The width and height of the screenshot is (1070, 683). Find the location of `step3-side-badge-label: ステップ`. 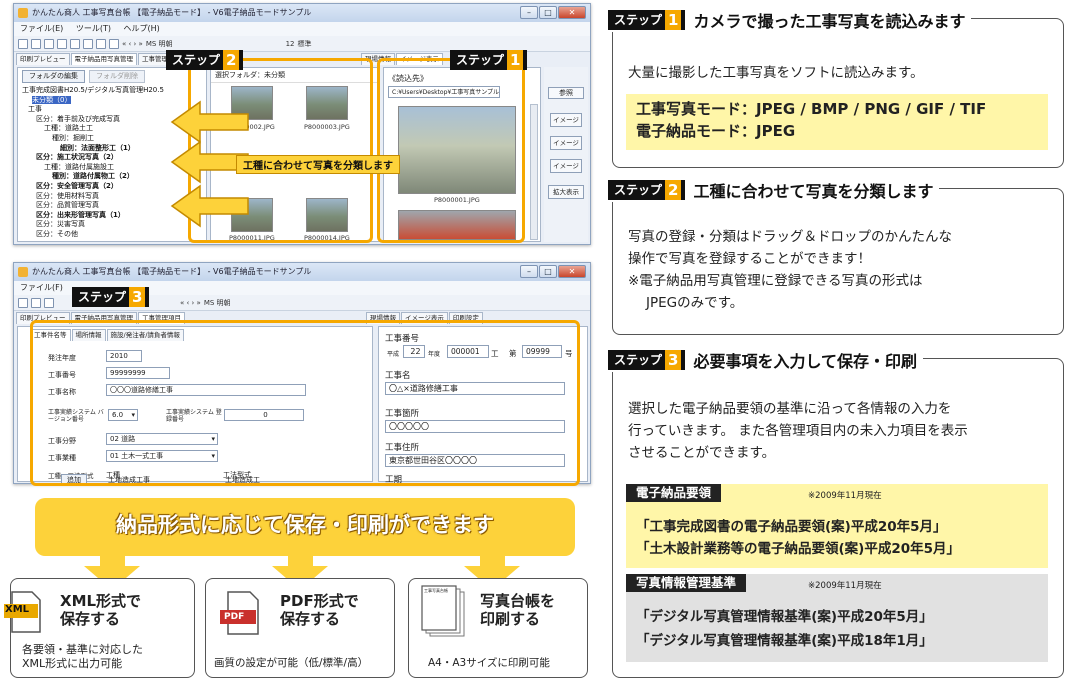

step3-side-badge-label: ステップ is located at coordinates (638, 360).